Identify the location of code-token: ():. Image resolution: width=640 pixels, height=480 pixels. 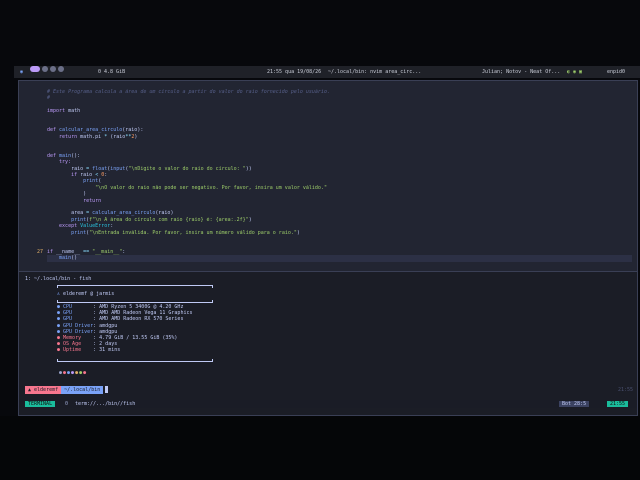
(76, 155).